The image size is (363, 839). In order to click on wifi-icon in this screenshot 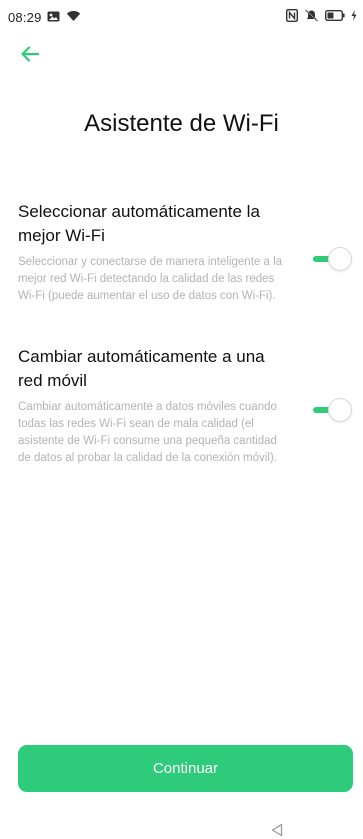, I will do `click(73, 16)`.